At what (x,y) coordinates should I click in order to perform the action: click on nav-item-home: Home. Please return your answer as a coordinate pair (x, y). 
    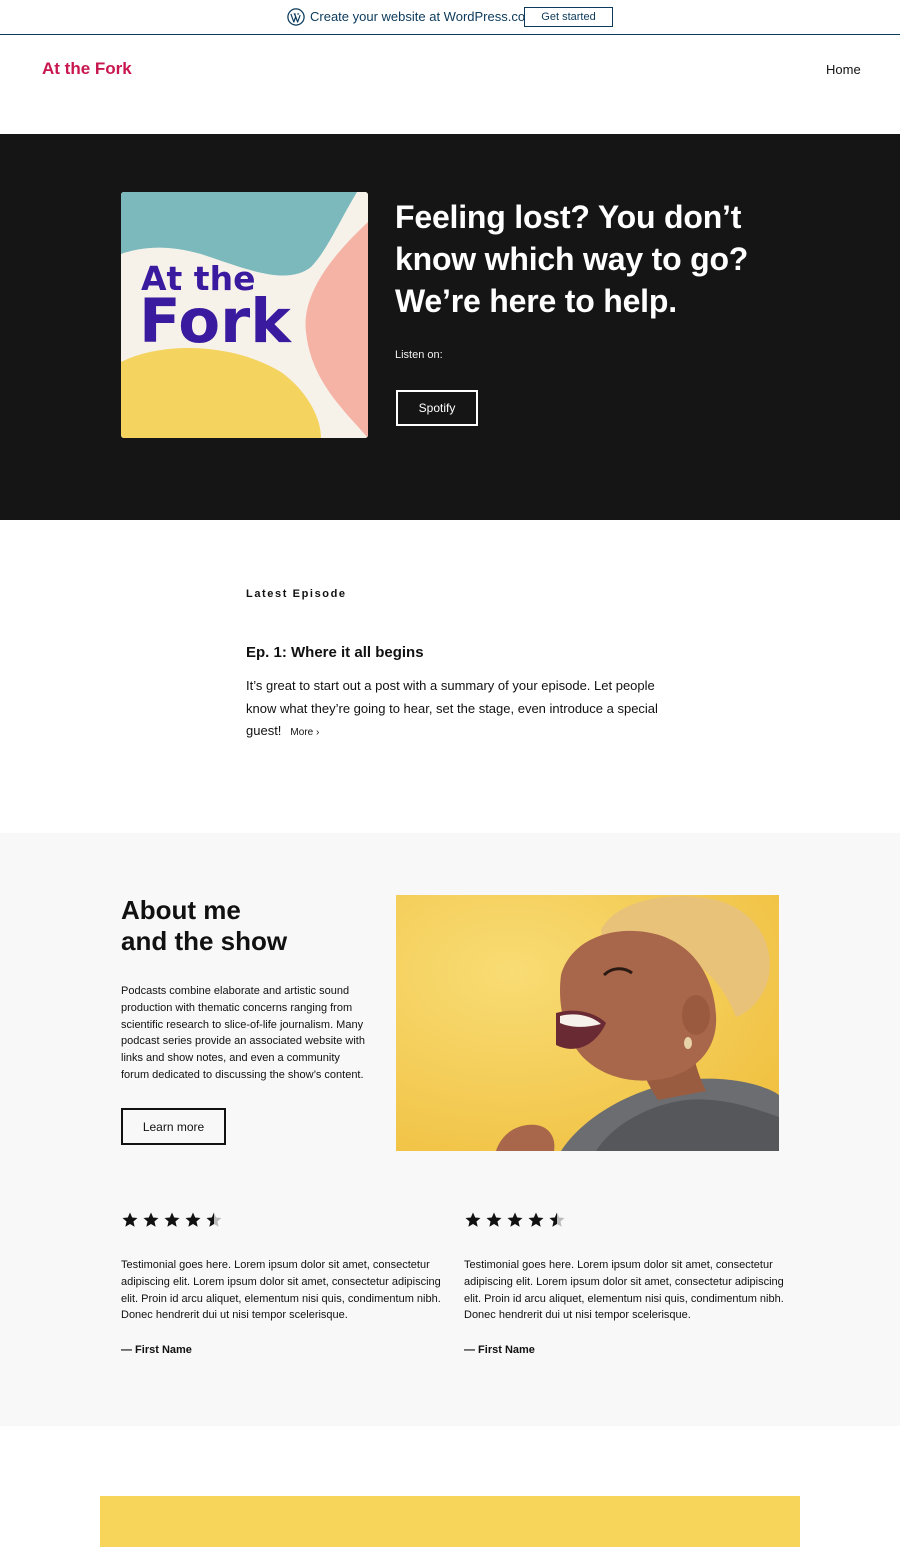
    Looking at the image, I should click on (843, 69).